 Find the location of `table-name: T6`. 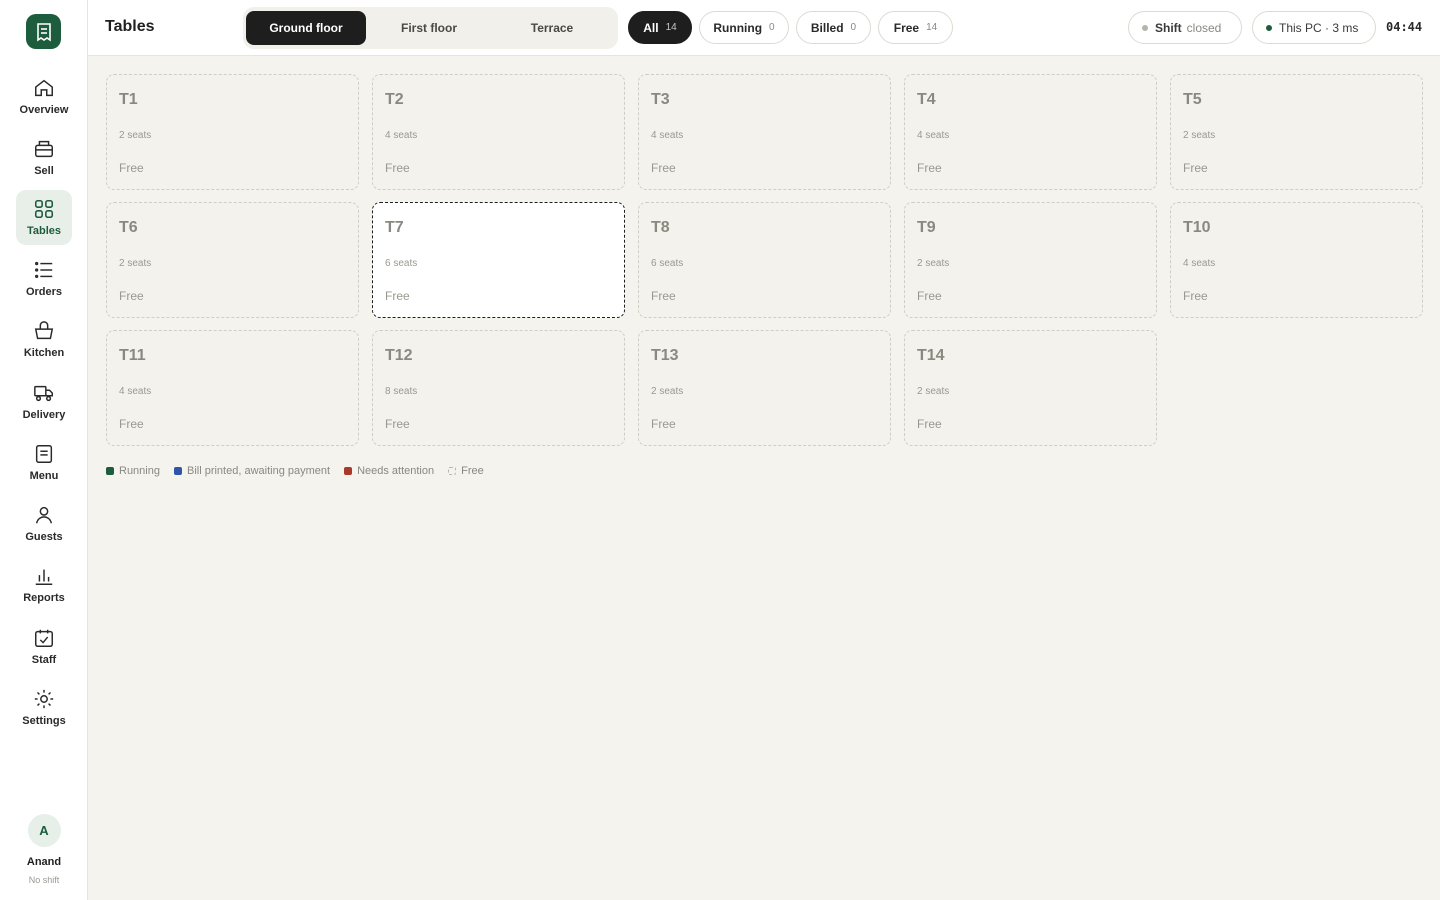

table-name: T6 is located at coordinates (128, 227).